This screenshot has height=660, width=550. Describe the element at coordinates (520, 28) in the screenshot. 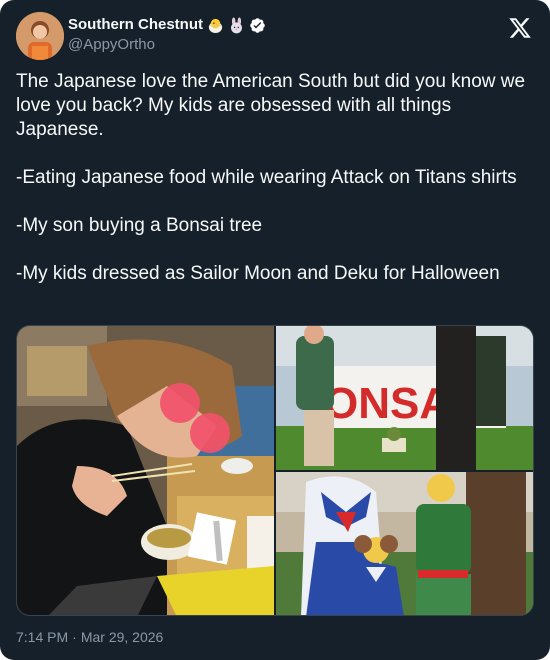

I see `x-logo-icon` at that location.